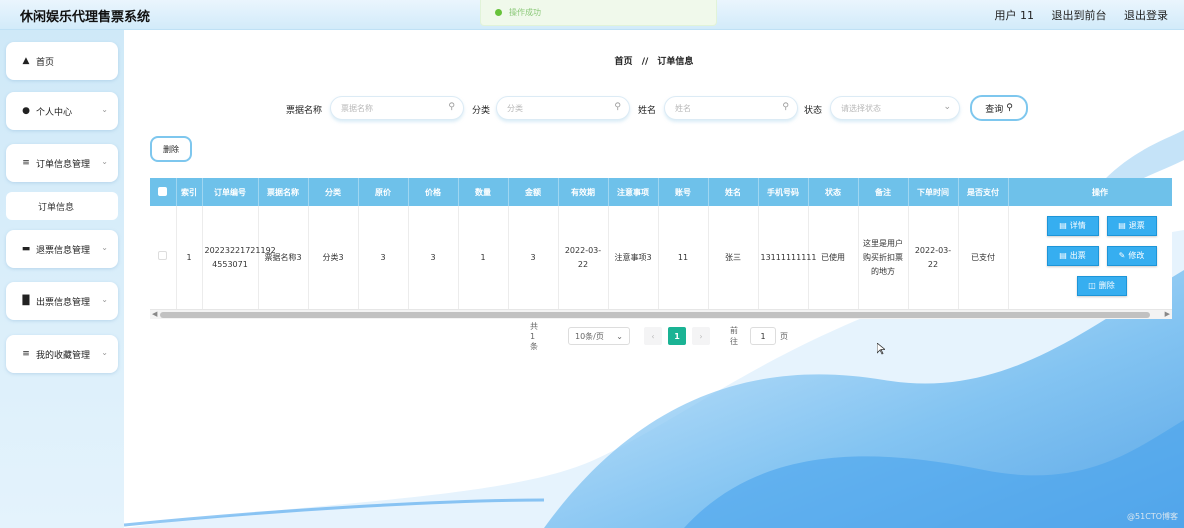 This screenshot has width=1184, height=528. What do you see at coordinates (983, 258) in the screenshot?
I see `cell-paid: 已支付` at bounding box center [983, 258].